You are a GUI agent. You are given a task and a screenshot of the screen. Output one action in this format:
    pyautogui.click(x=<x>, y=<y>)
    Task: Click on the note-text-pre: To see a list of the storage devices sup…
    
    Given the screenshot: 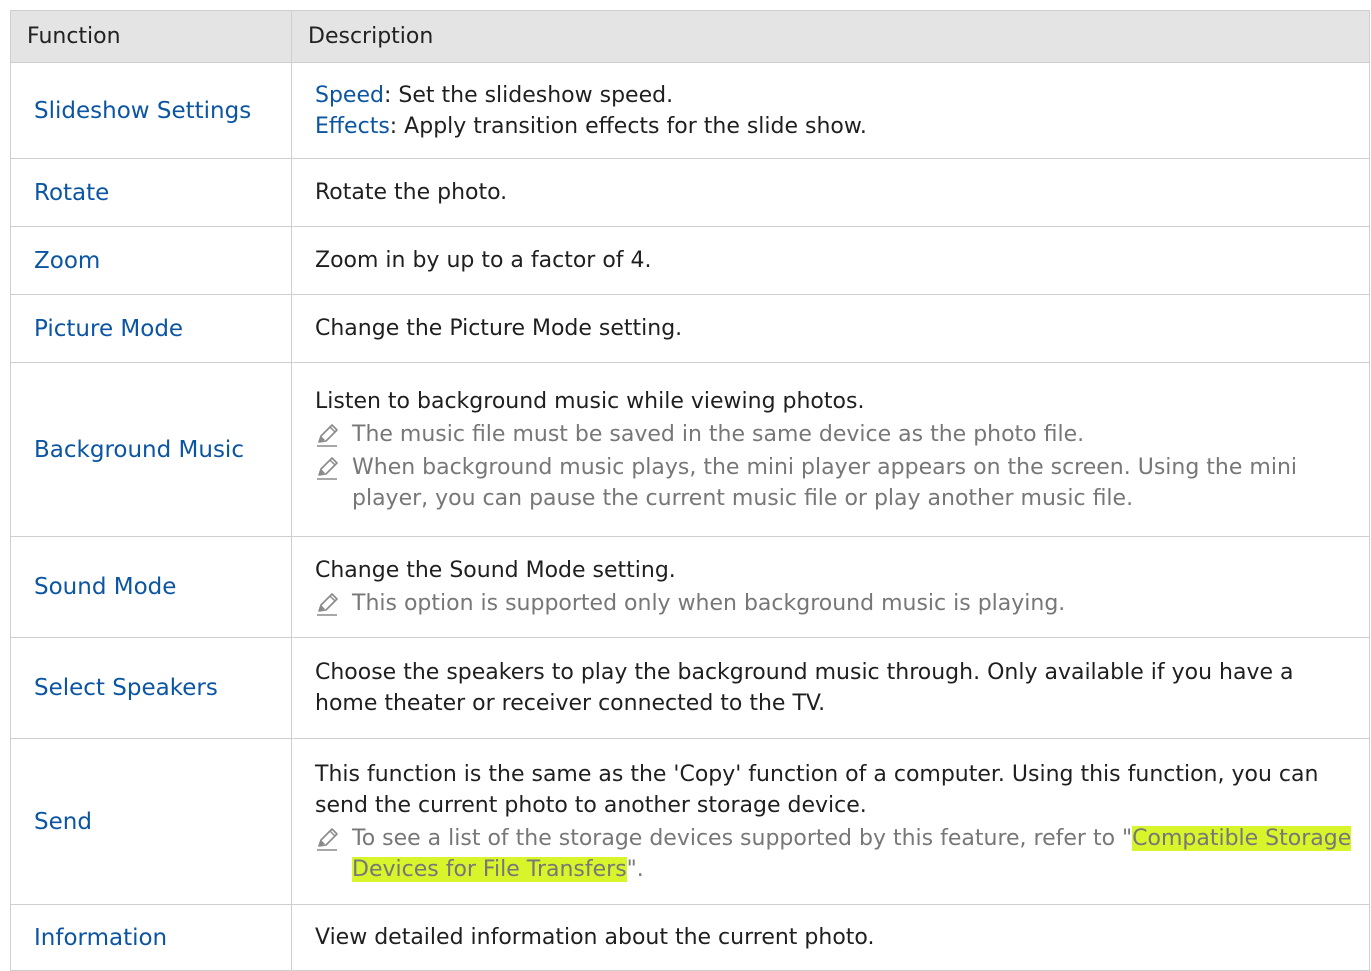 What is the action you would take?
    pyautogui.click(x=742, y=838)
    